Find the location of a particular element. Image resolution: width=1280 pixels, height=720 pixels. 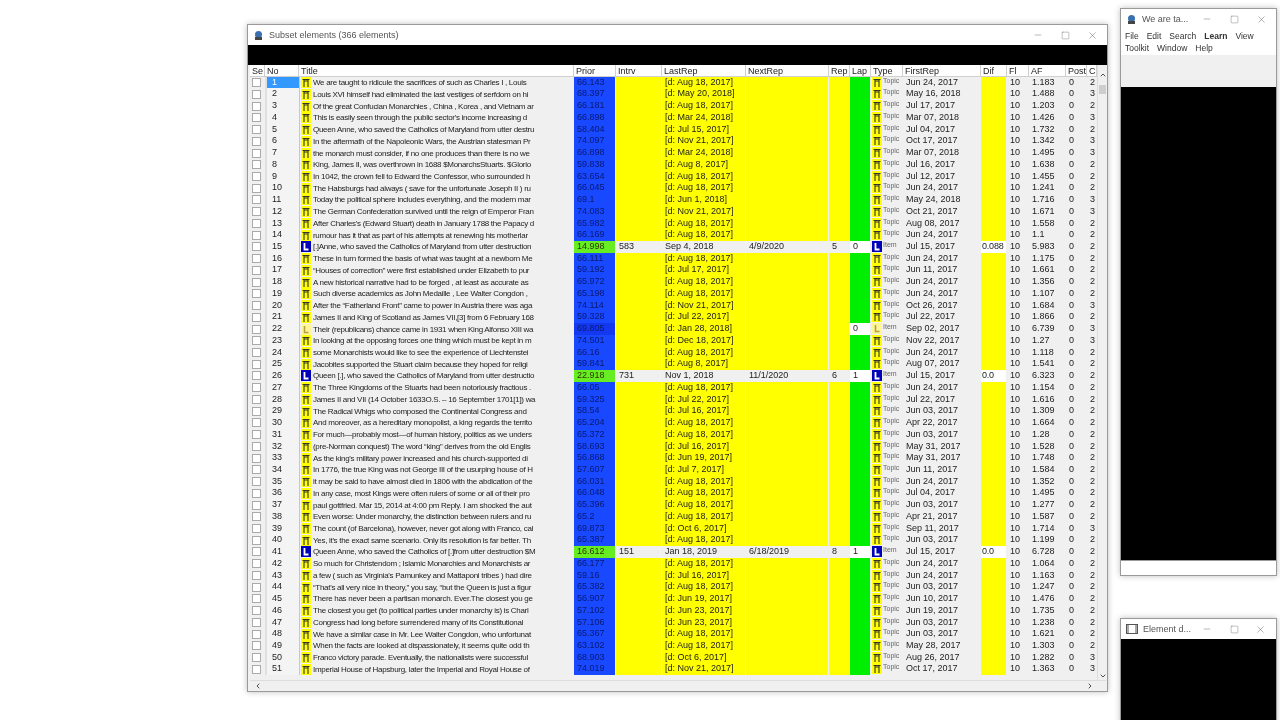

row-number: 36 is located at coordinates (282, 493).